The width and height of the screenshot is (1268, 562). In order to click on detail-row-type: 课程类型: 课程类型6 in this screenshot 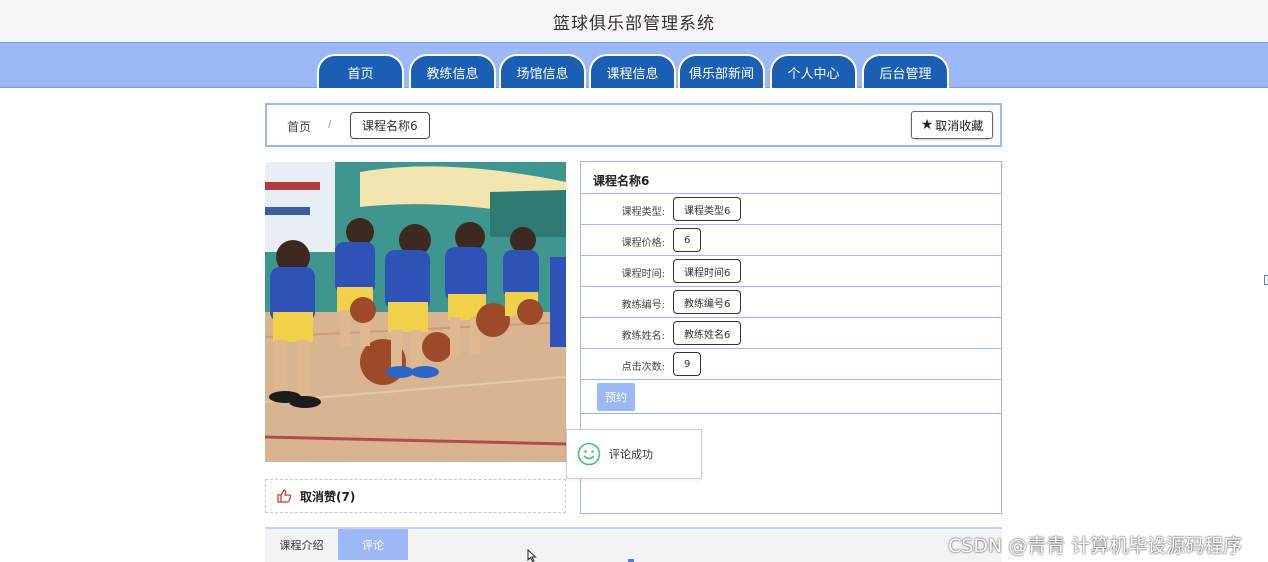, I will do `click(791, 208)`.